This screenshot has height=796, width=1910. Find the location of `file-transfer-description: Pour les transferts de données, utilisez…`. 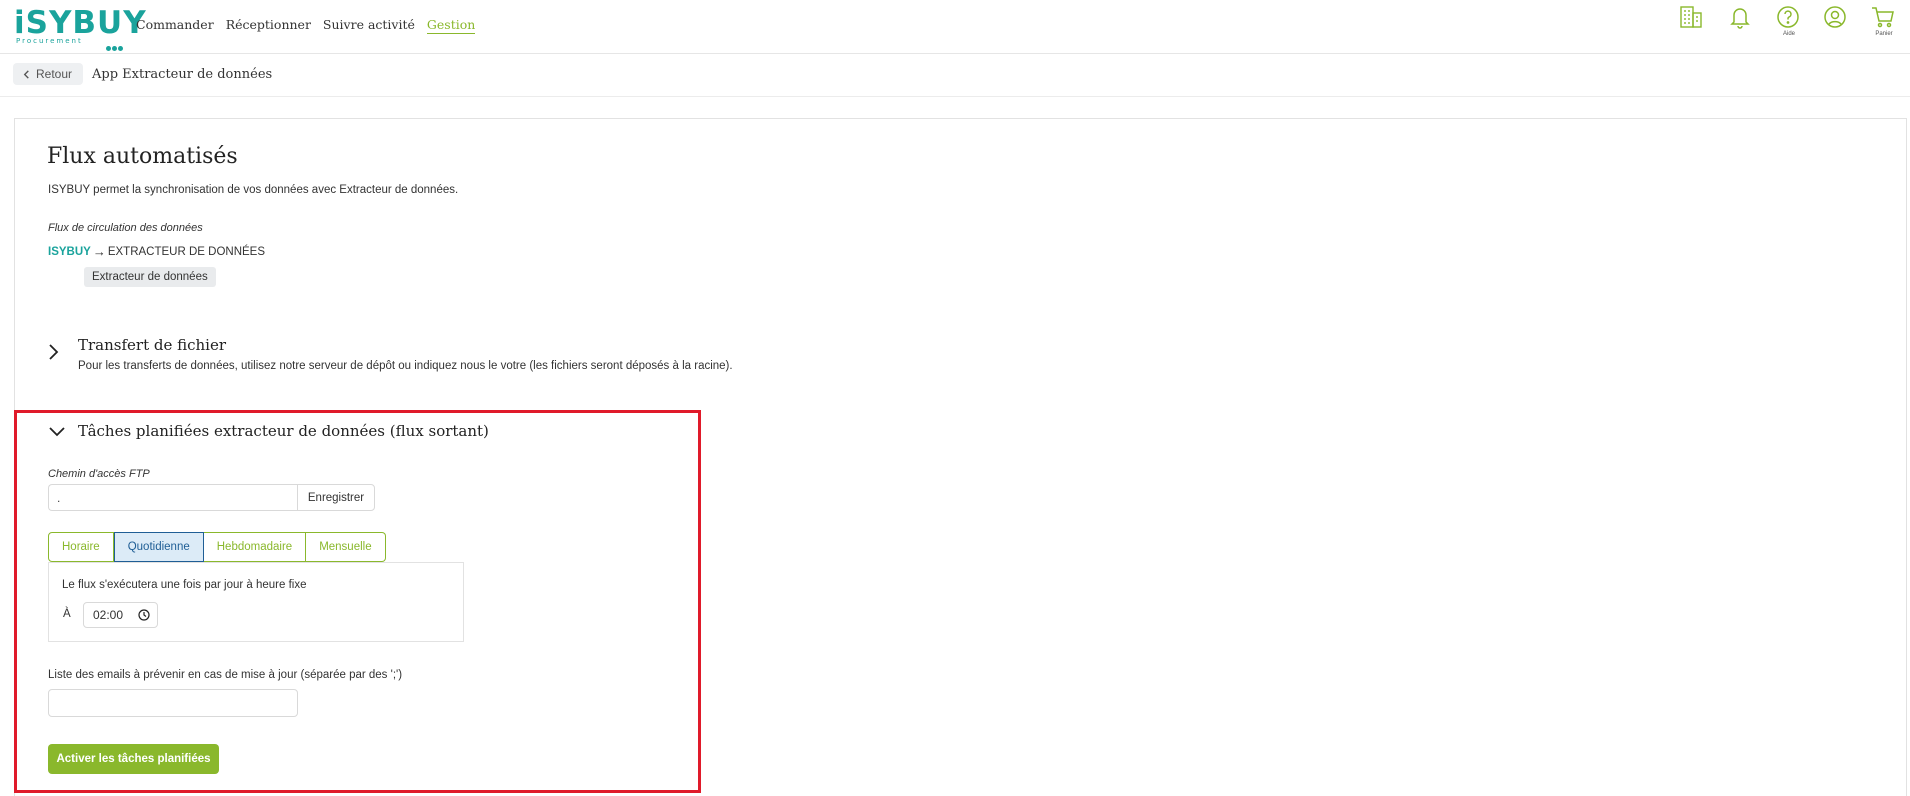

file-transfer-description: Pour les transferts de données, utilisez… is located at coordinates (405, 366).